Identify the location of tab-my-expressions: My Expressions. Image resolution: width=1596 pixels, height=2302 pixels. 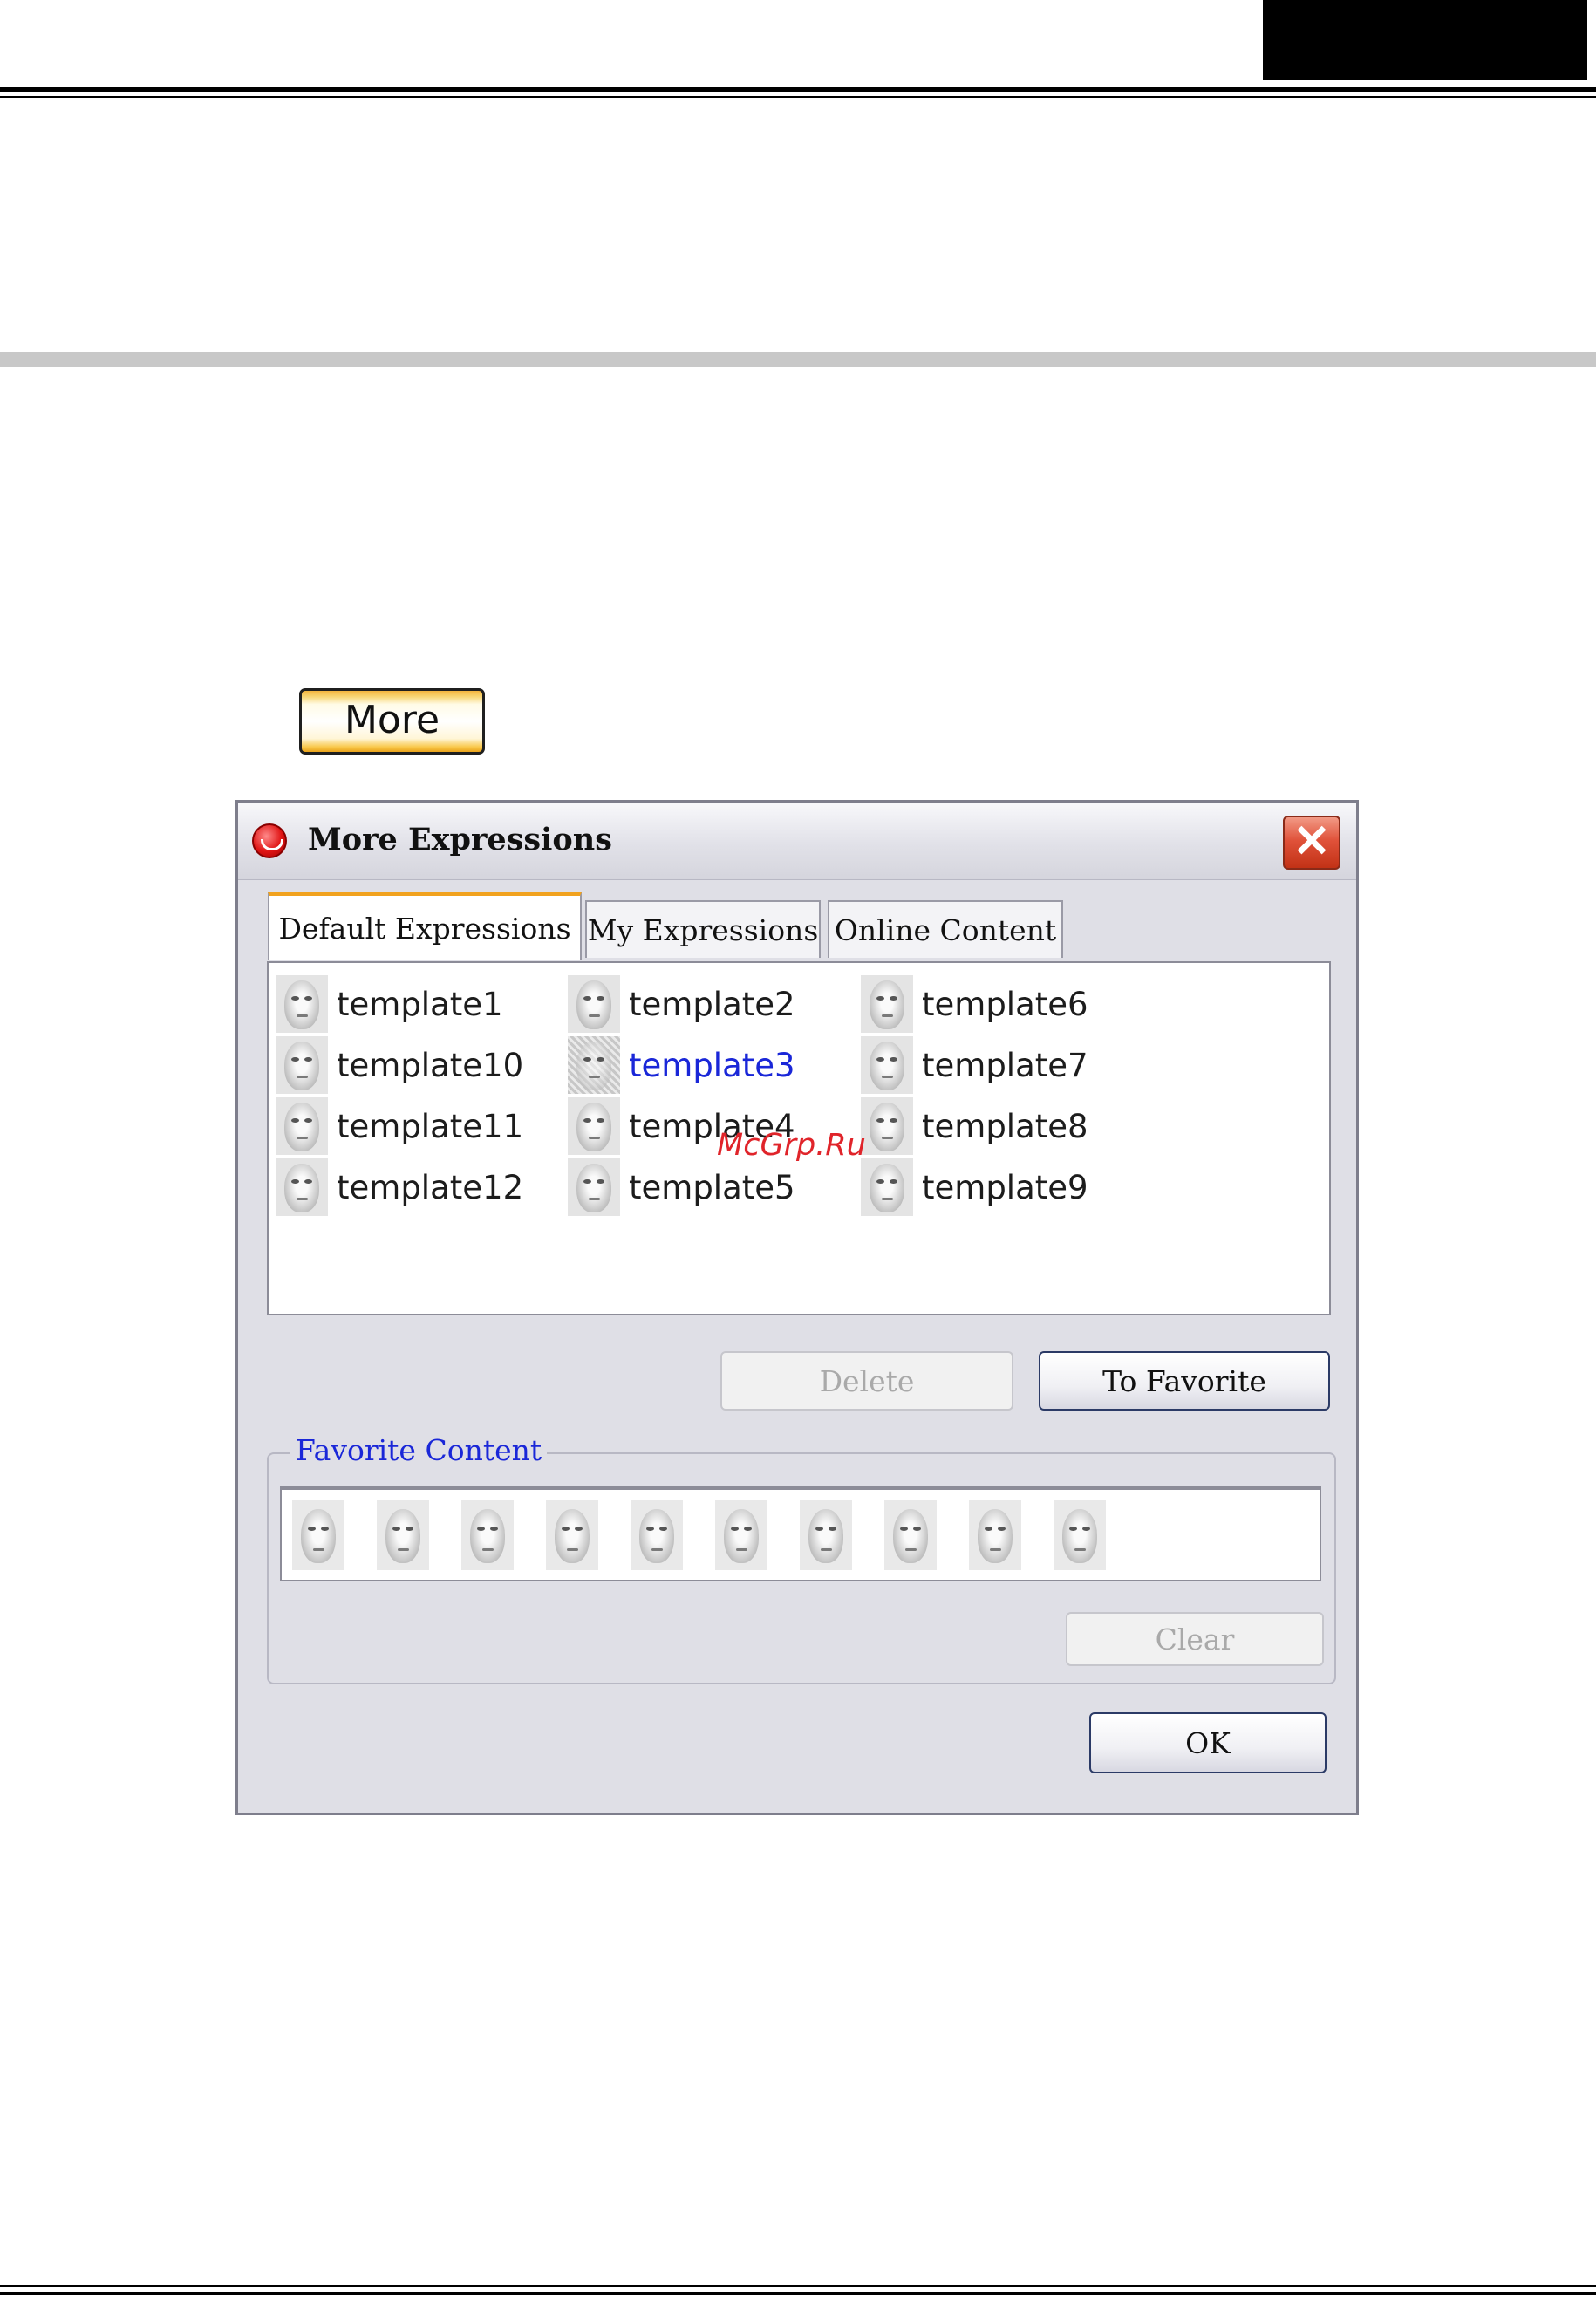
(703, 929).